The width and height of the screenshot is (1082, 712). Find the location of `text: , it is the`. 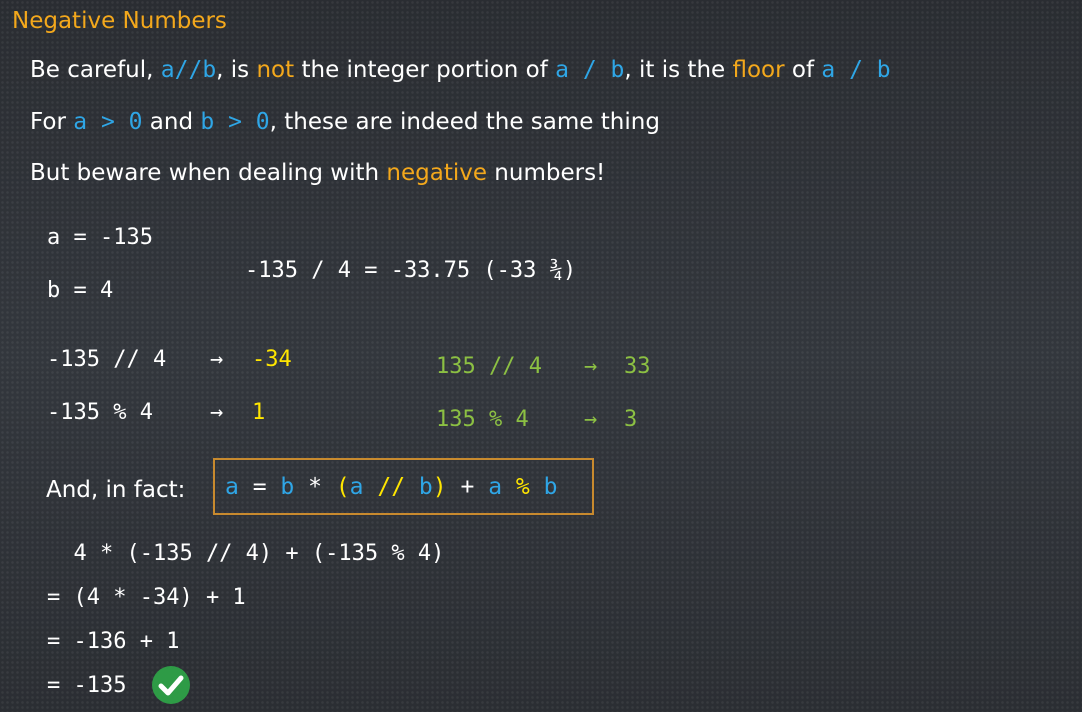

text: , it is the is located at coordinates (678, 70).